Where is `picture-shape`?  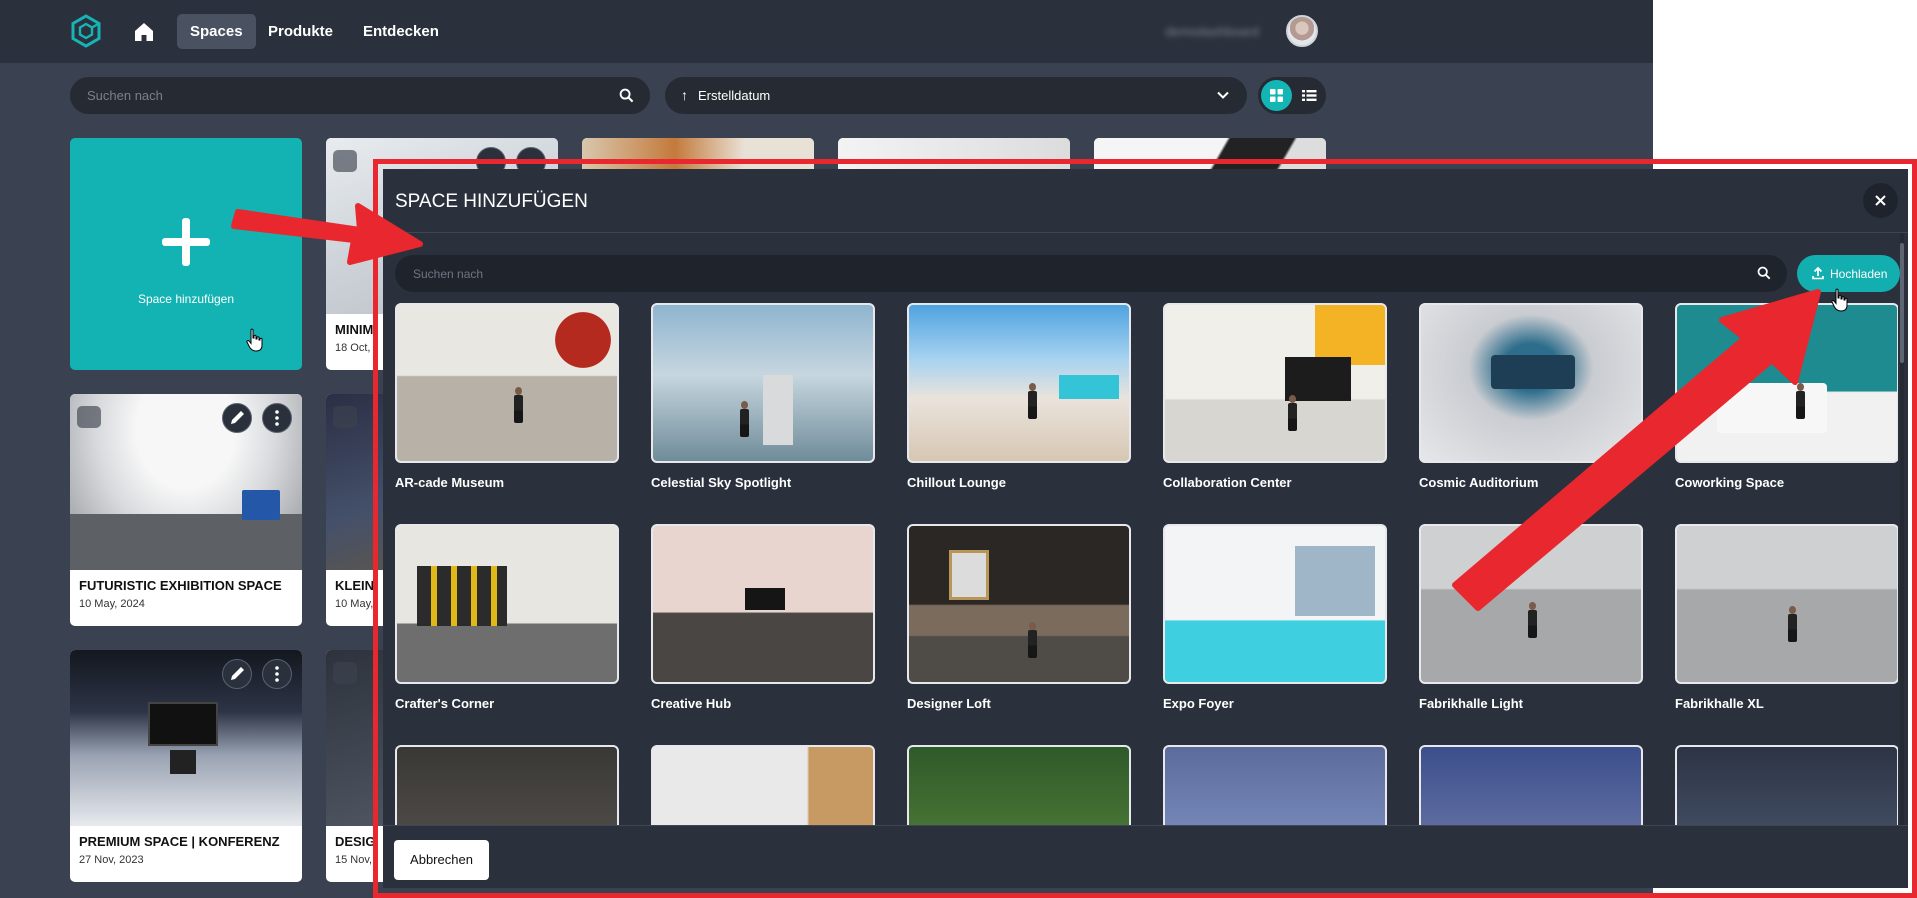
picture-shape is located at coordinates (969, 575).